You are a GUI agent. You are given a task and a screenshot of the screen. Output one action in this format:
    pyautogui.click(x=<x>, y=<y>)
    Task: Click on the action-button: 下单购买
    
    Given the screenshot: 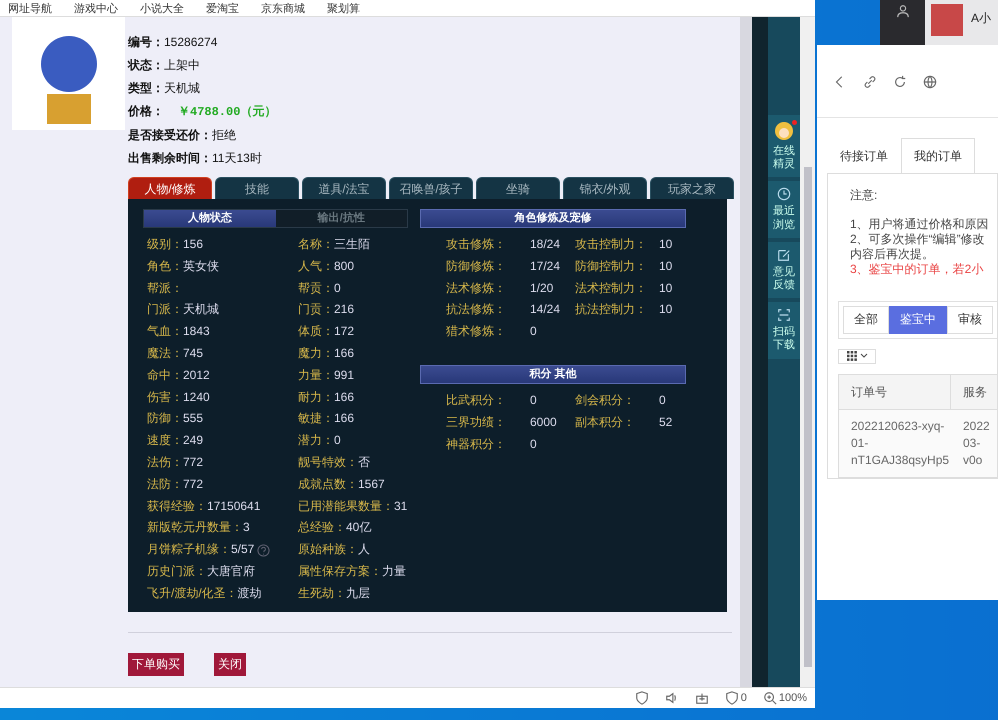 What is the action you would take?
    pyautogui.click(x=156, y=664)
    